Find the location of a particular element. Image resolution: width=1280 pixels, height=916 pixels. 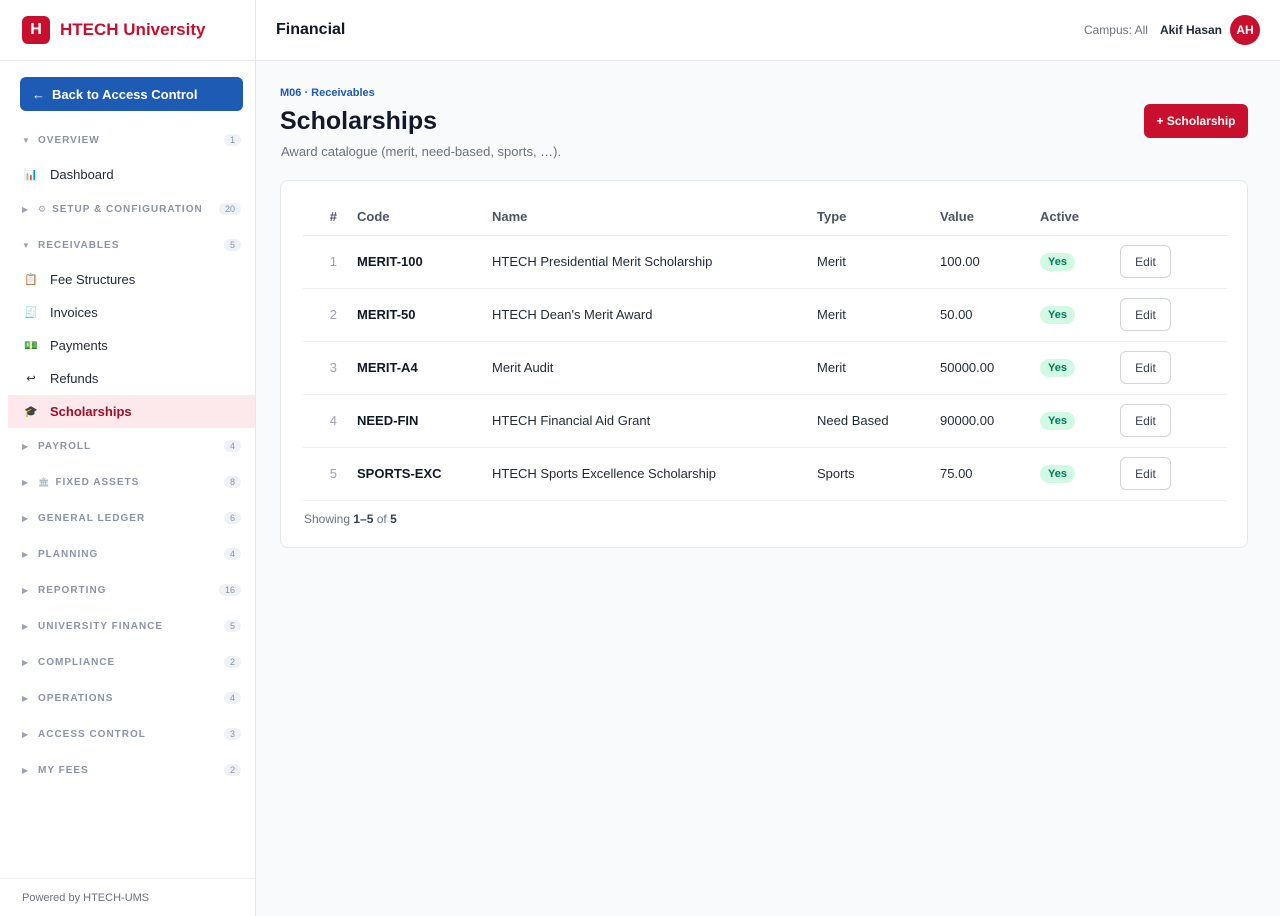

scholarship-code: NEED-FIN is located at coordinates (424, 421).